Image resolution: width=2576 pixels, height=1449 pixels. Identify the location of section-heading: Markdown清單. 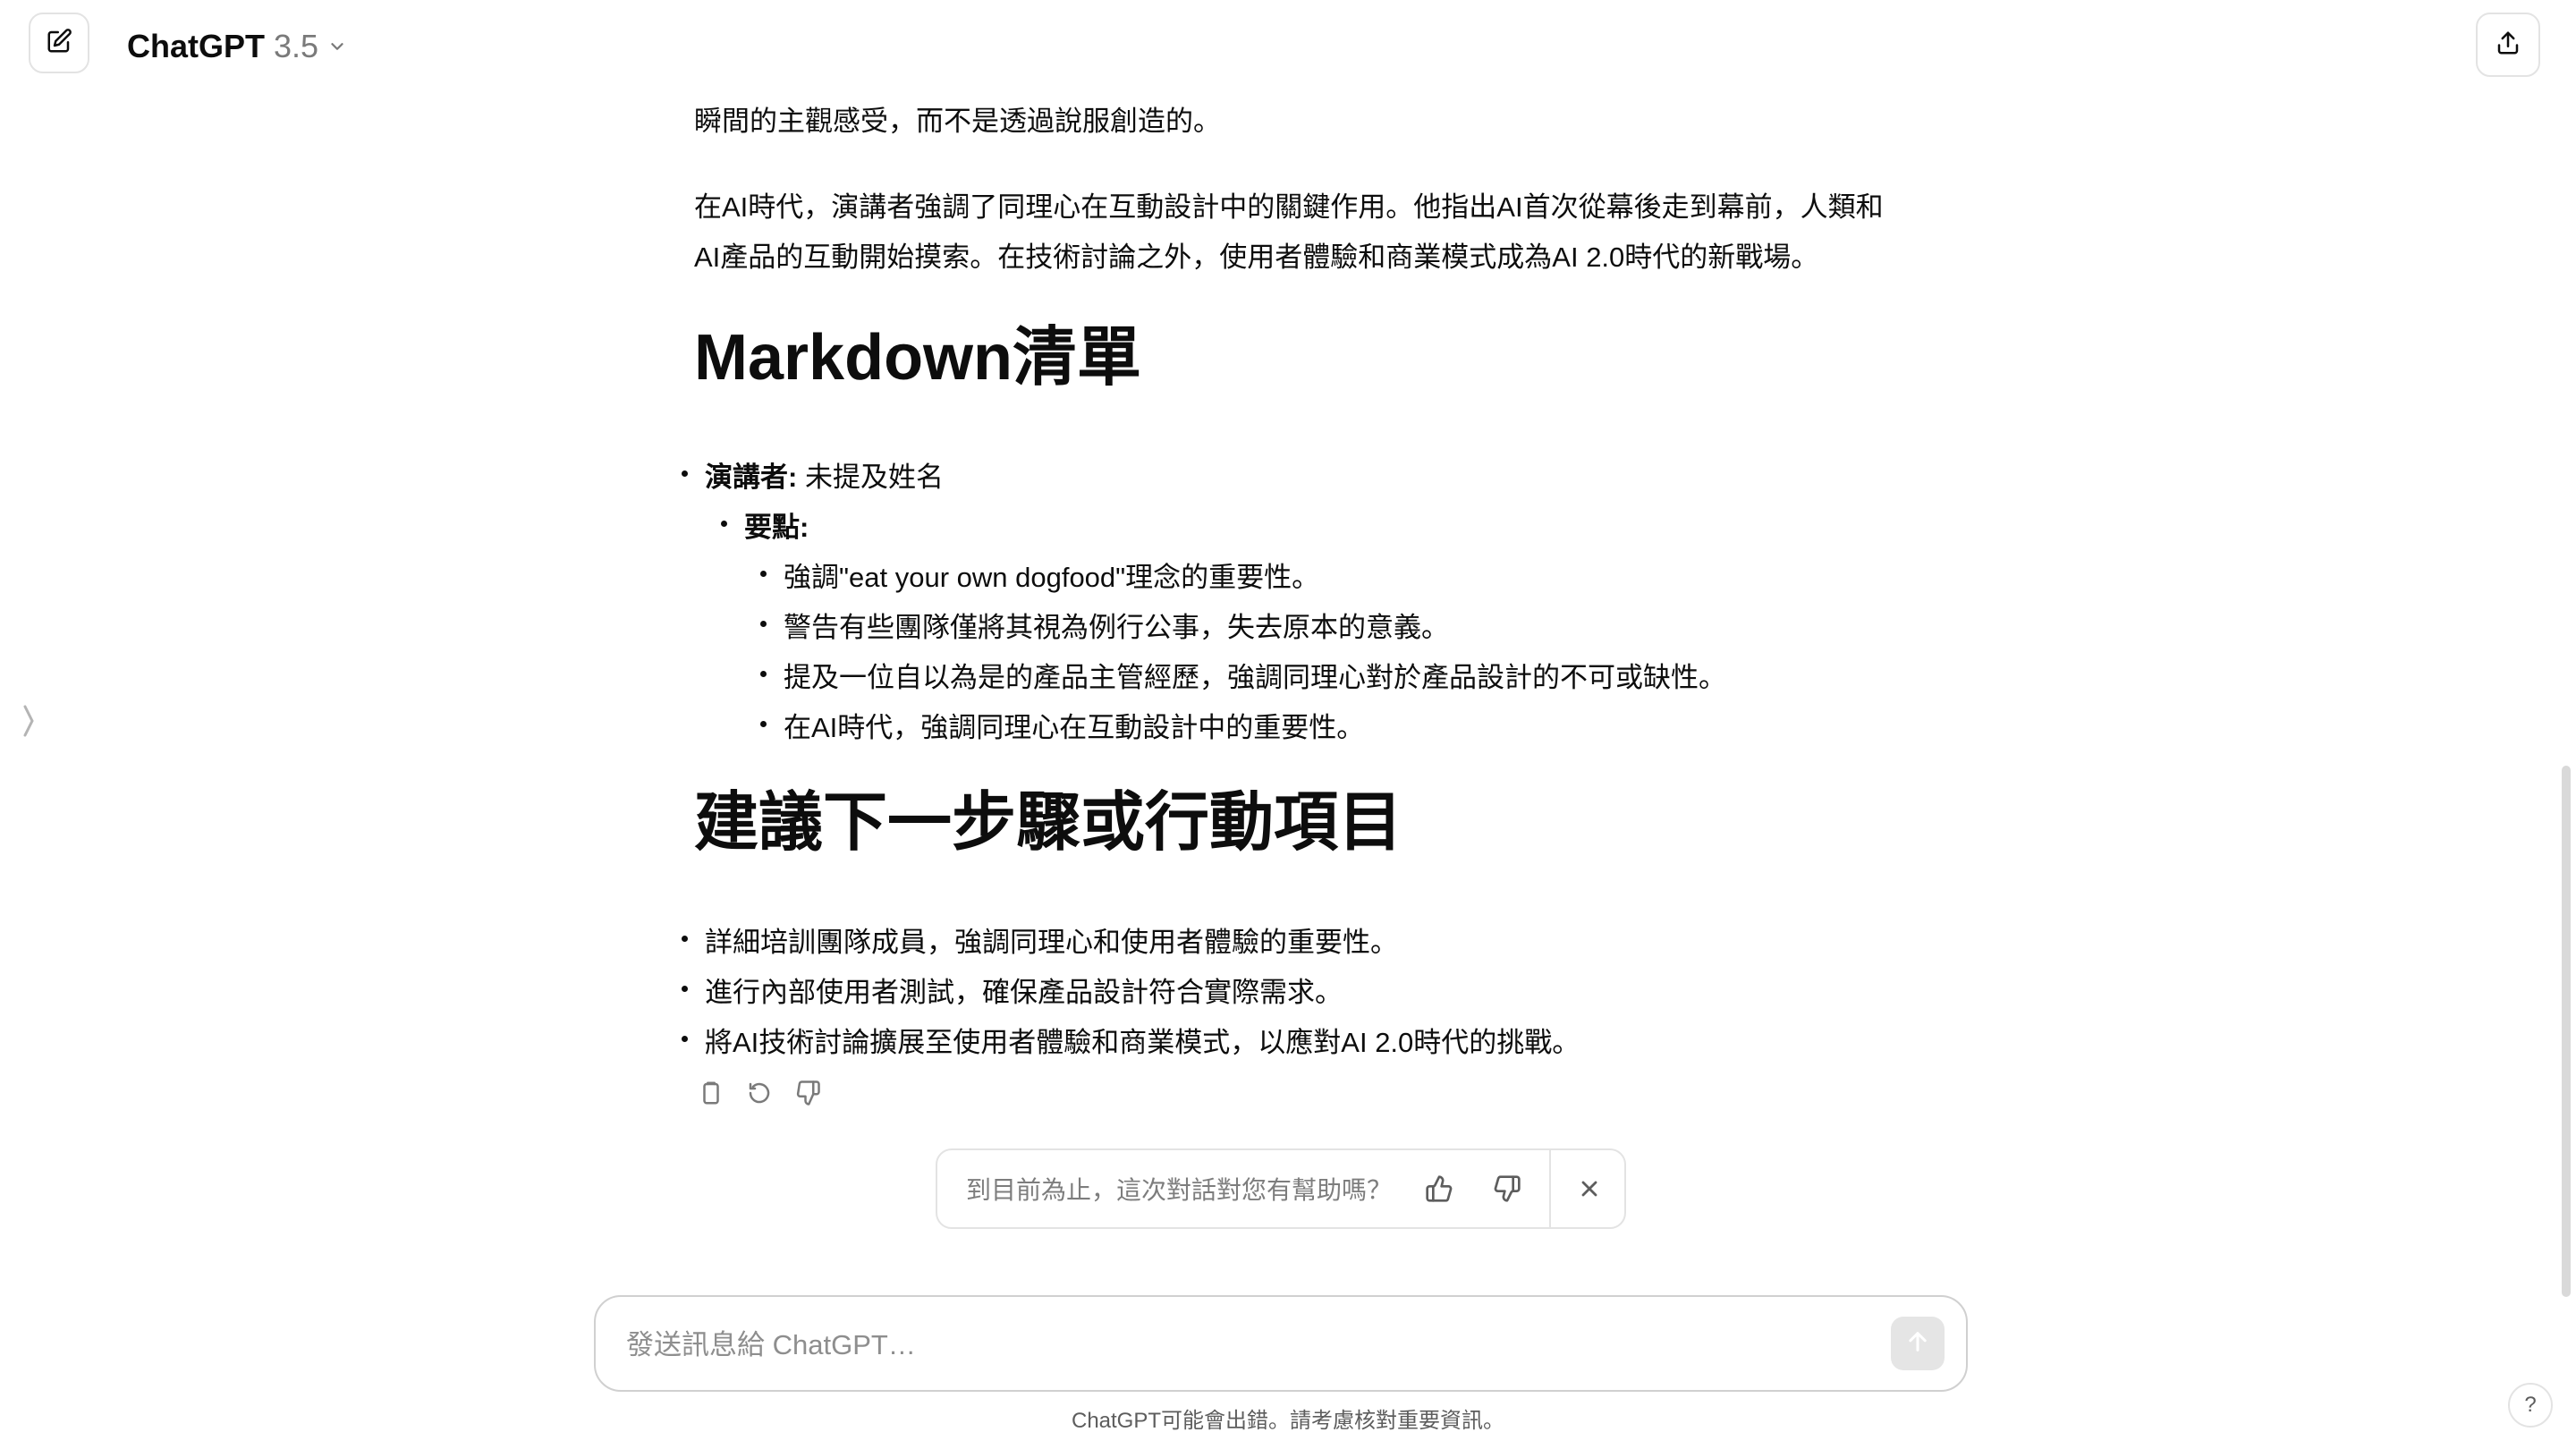
(918, 358).